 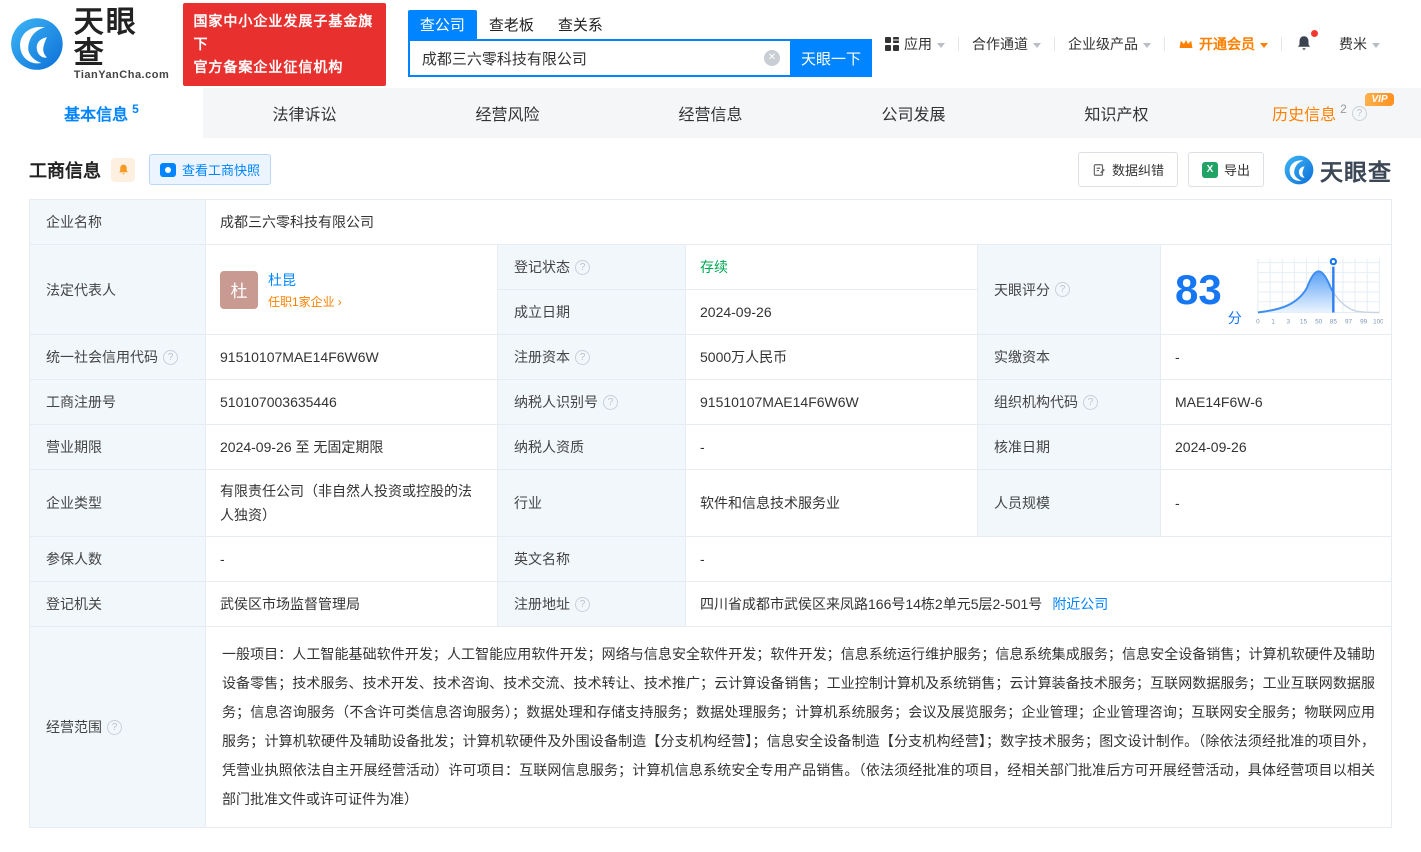 I want to click on paid-capital-label: 实缴资本, so click(x=1069, y=357).